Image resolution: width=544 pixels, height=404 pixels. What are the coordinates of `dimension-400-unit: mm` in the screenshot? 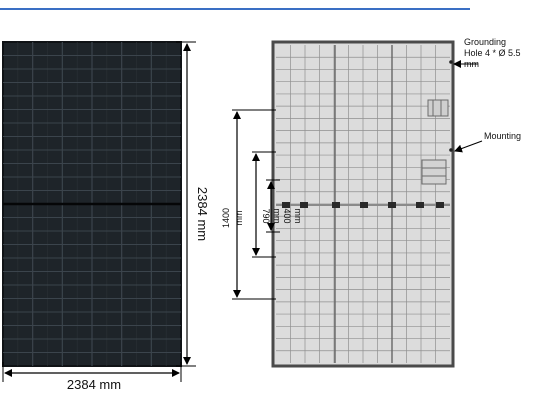 It's located at (298, 216).